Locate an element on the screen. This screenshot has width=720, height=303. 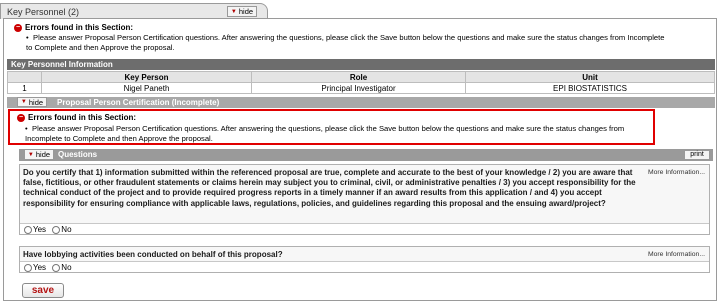
section-error-heading-text: Errors found in this Section: is located at coordinates (79, 27).